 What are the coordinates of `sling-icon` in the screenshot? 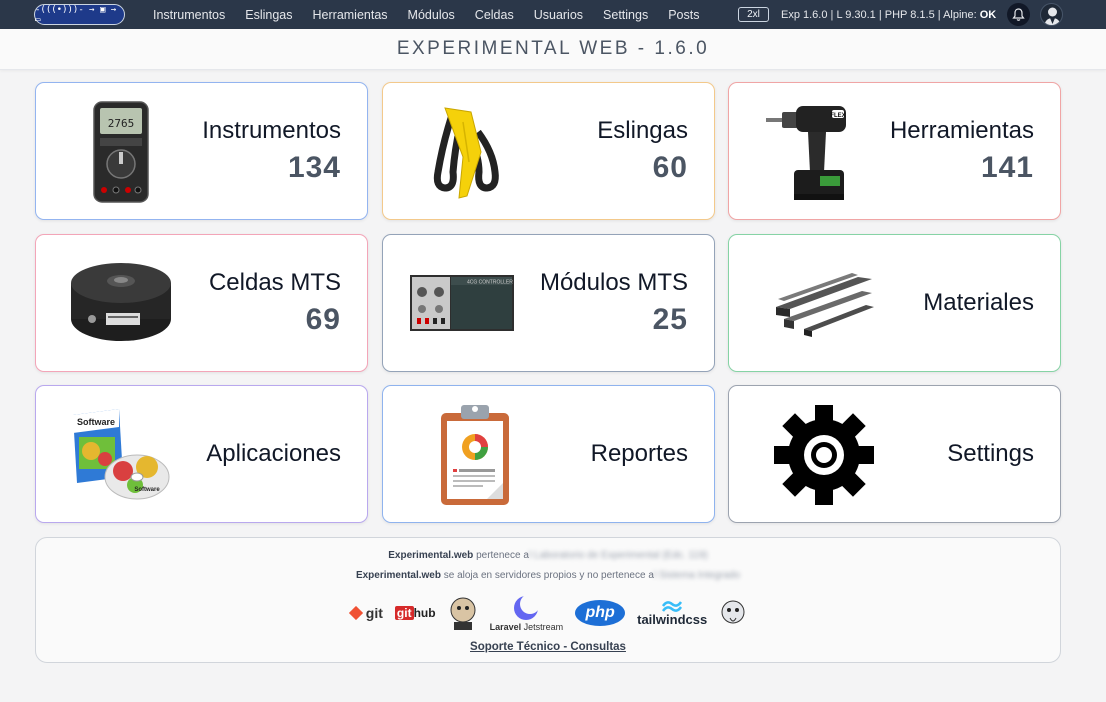 It's located at (468, 152).